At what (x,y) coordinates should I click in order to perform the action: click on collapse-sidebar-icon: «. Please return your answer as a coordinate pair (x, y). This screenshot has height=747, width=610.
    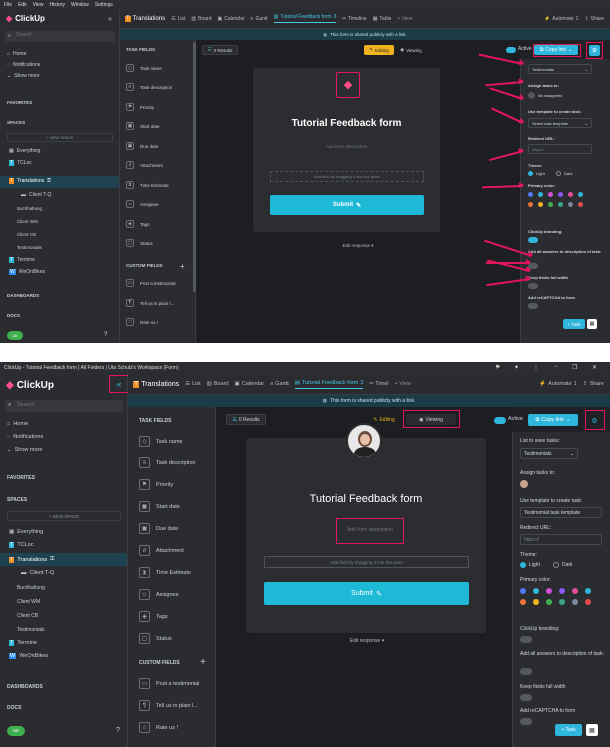
    Looking at the image, I should click on (110, 19).